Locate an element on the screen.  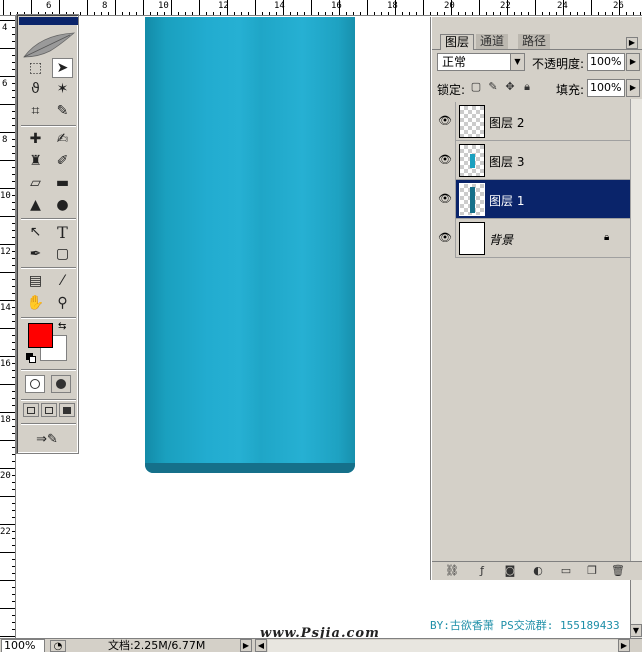
opacity-slider-button: ▶ is located at coordinates (633, 62).